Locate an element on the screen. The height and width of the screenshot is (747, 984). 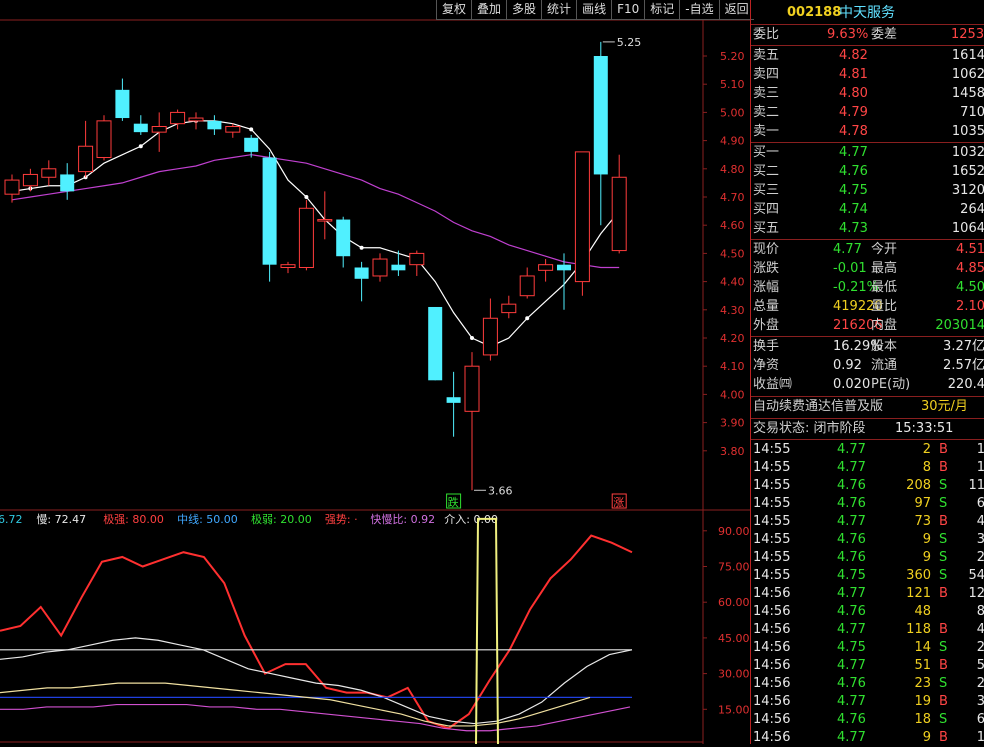
tick-count: 5 is located at coordinates (980, 665).